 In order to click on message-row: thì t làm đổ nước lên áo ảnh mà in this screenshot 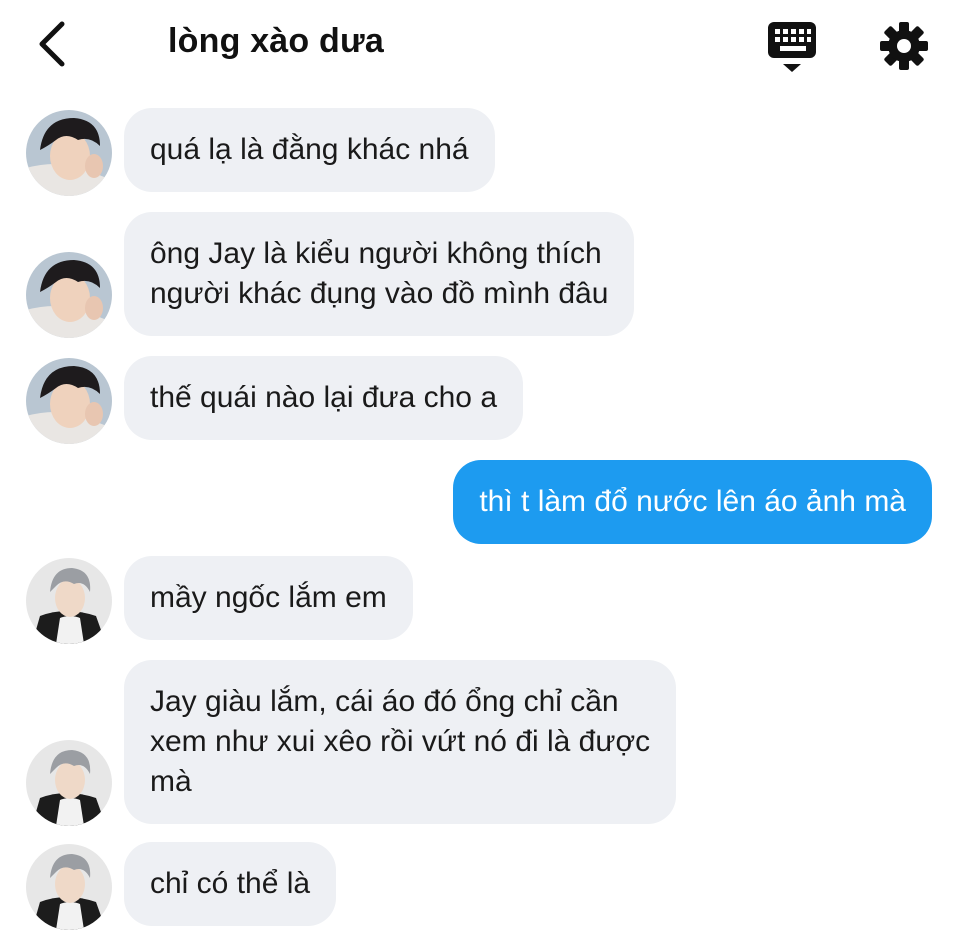, I will do `click(480, 503)`.